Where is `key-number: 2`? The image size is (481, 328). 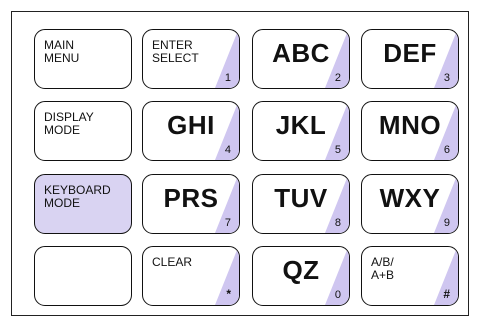 key-number: 2 is located at coordinates (337, 78).